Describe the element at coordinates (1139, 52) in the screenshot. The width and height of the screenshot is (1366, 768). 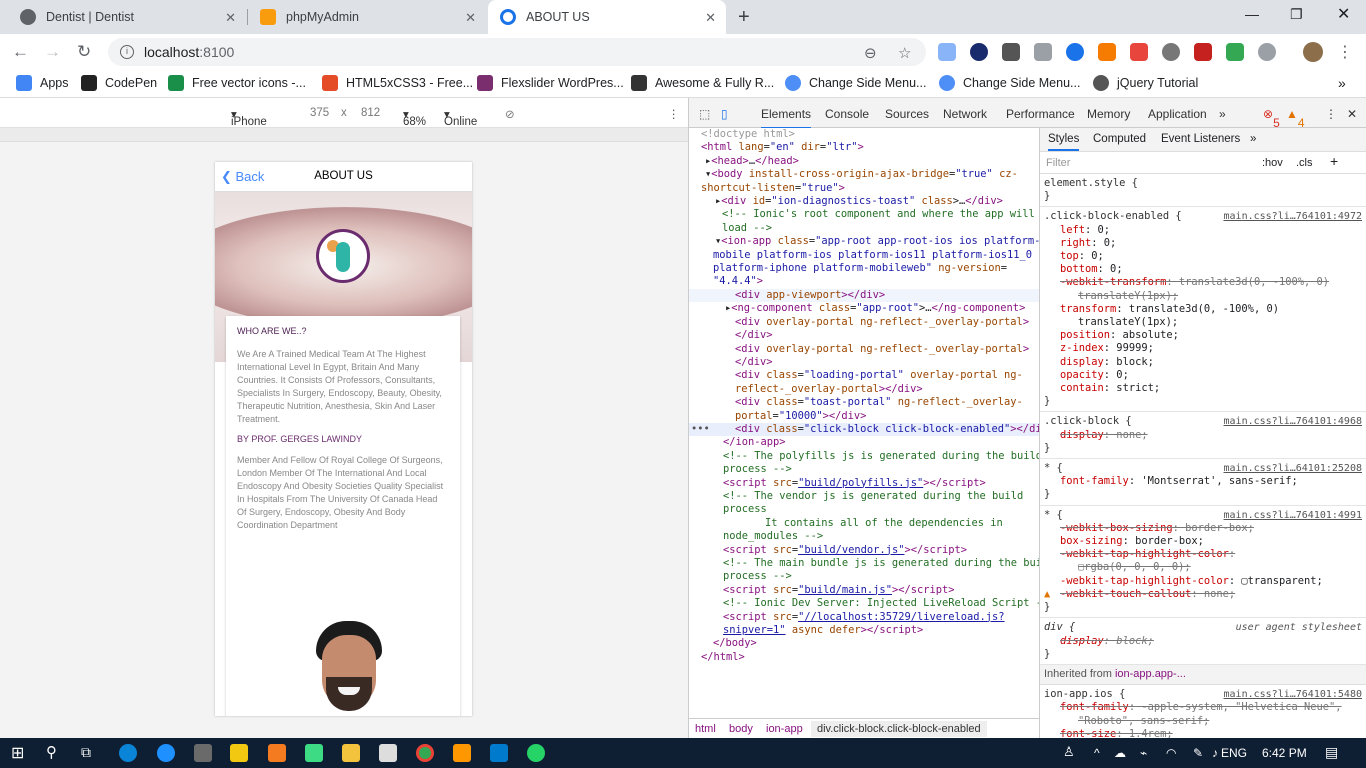
I see `c-extension-icon` at that location.